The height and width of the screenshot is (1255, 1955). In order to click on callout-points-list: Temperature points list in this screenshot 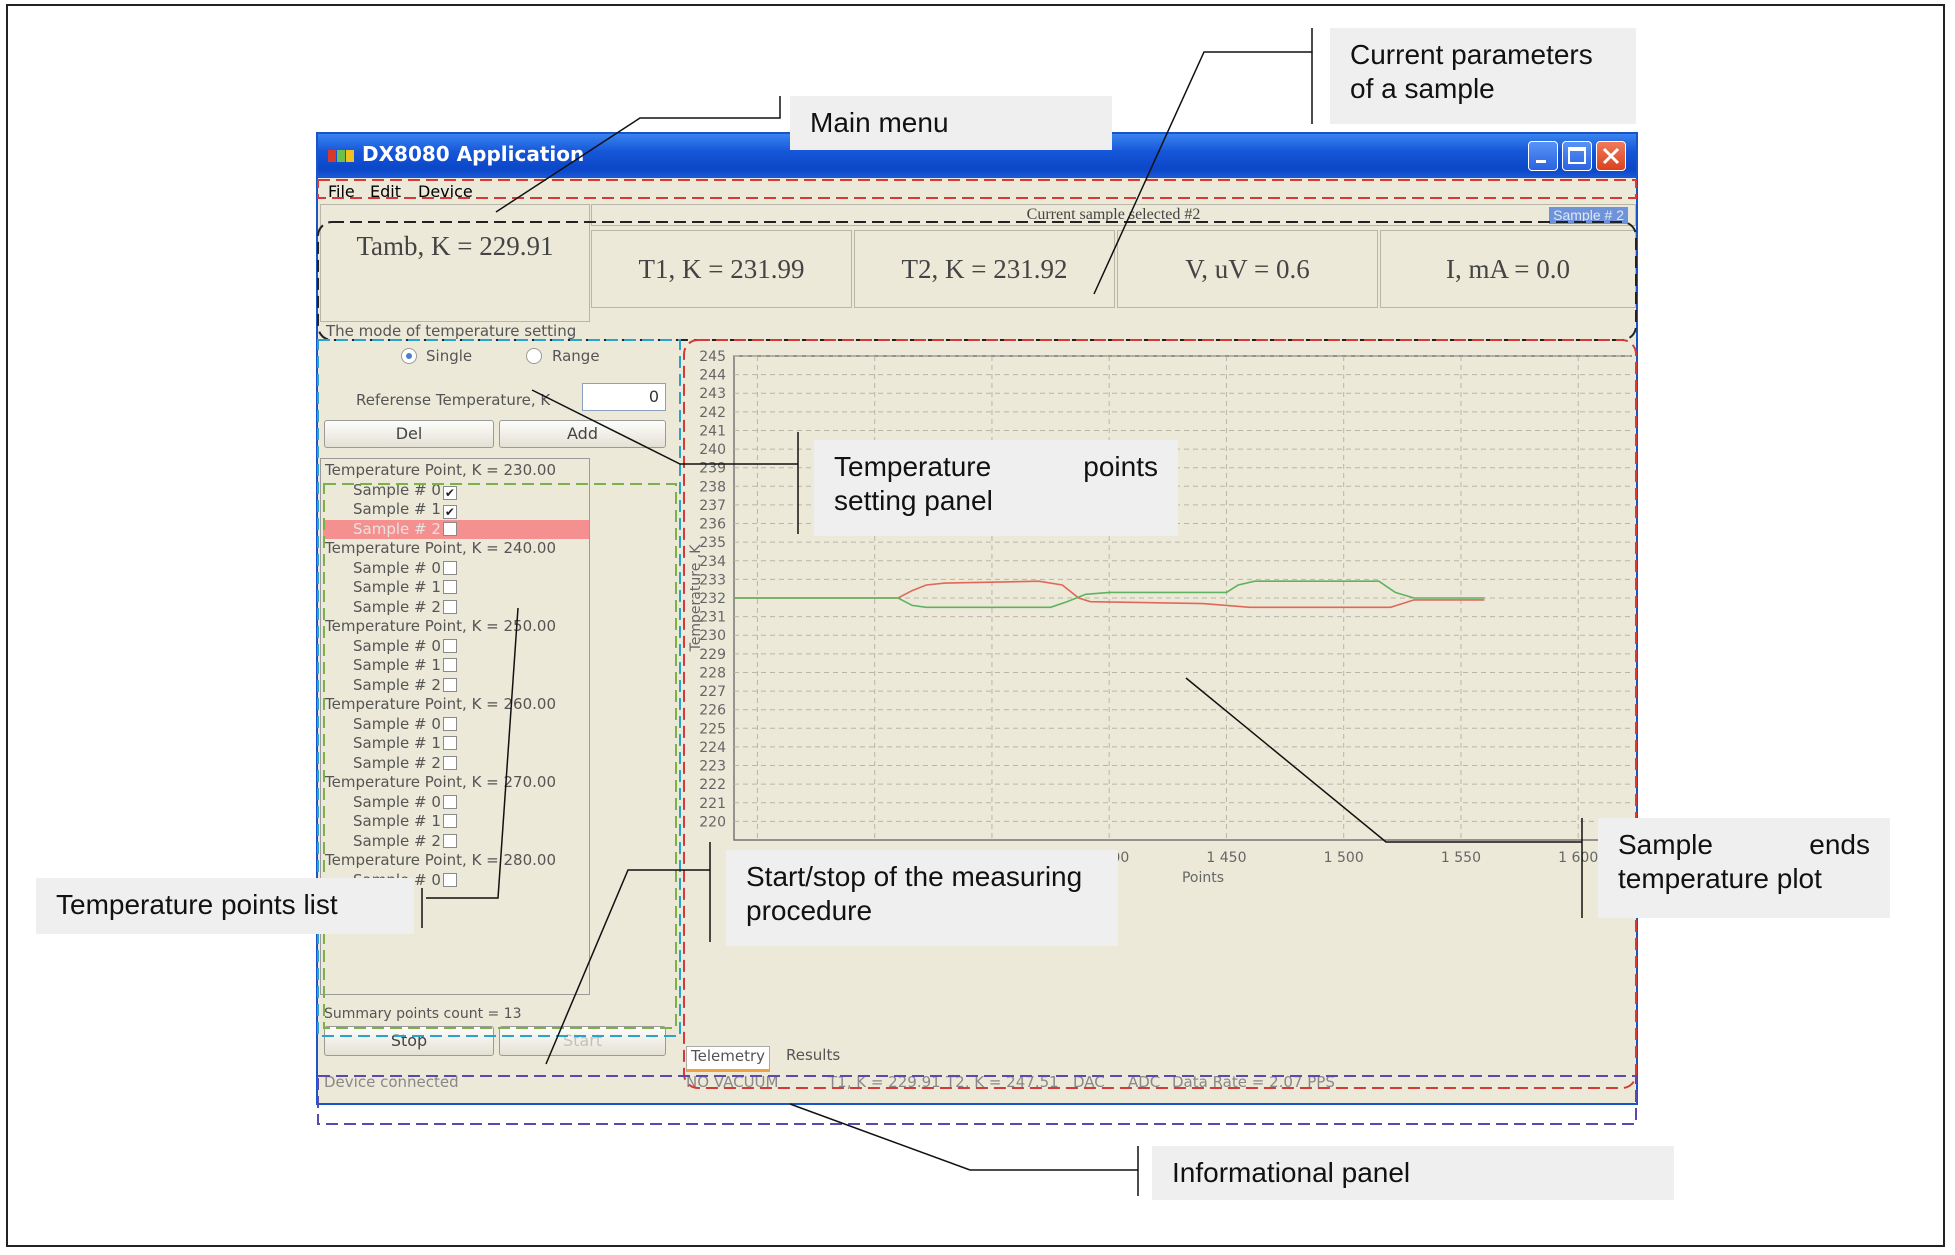, I will do `click(225, 906)`.